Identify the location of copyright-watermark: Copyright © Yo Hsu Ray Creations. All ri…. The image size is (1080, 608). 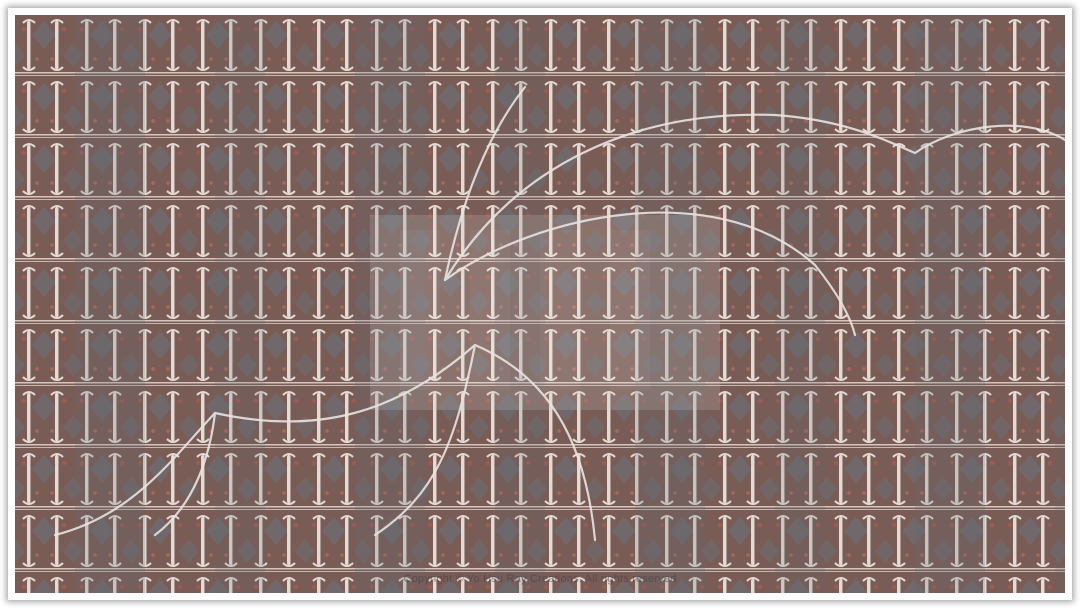
(540, 579).